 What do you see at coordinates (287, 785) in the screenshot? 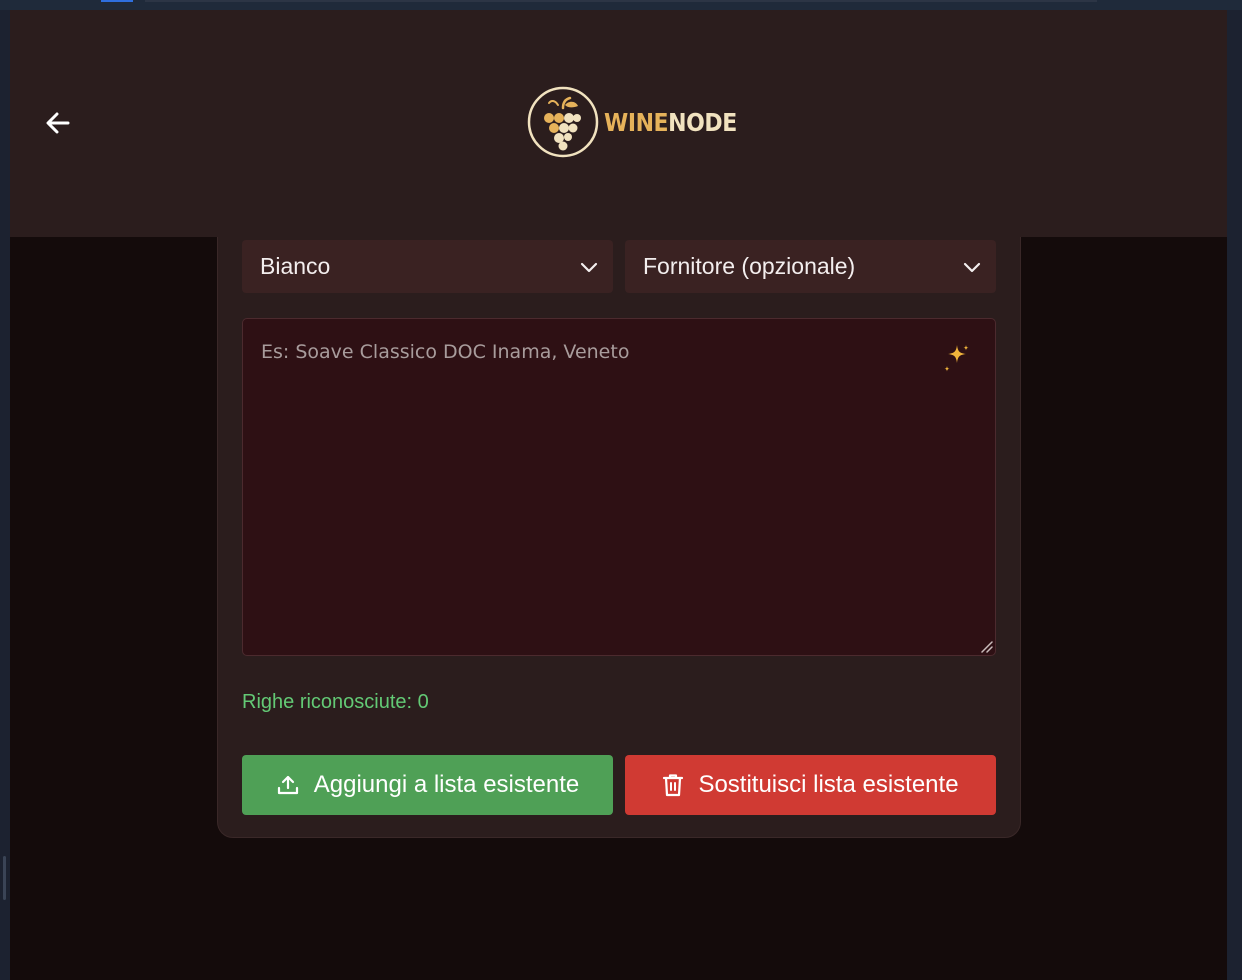
I see `upload-icon` at bounding box center [287, 785].